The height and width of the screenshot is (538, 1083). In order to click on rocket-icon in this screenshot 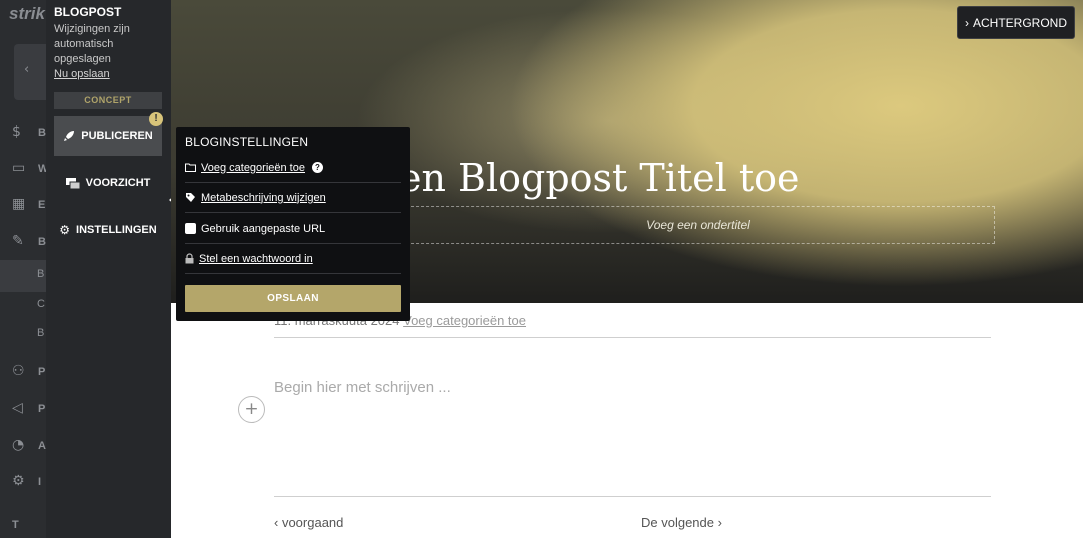, I will do `click(69, 136)`.